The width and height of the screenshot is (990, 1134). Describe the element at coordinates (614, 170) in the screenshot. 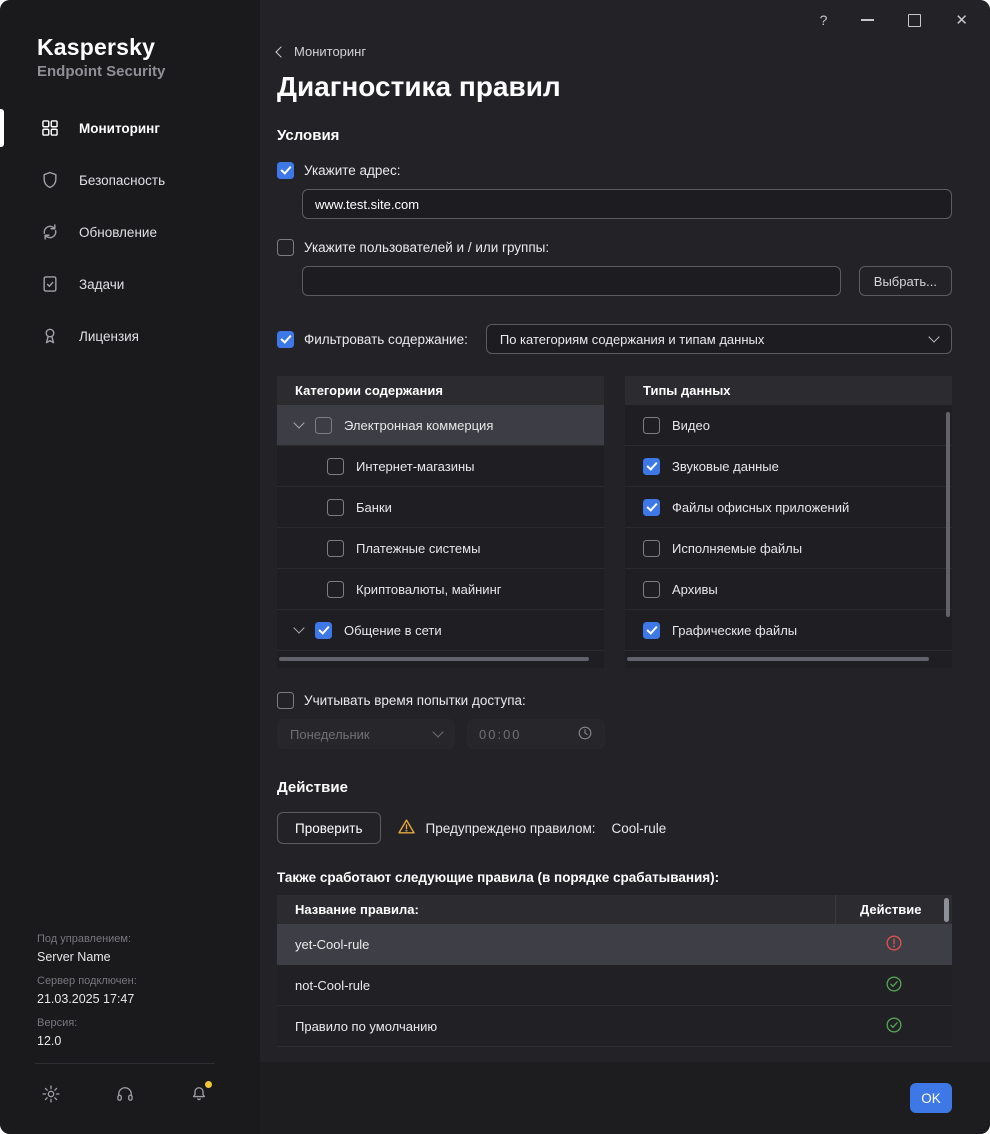

I see `address-row: Укажите адрес:` at that location.